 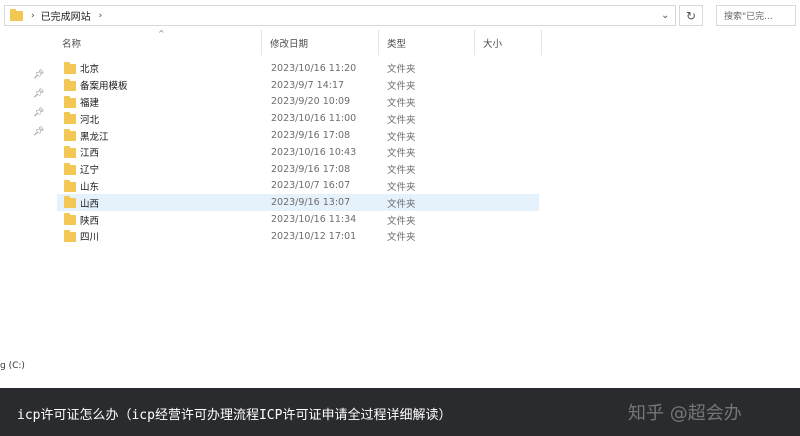 What do you see at coordinates (66, 15) in the screenshot?
I see `breadcrumb-current-folder: 已完成网站` at bounding box center [66, 15].